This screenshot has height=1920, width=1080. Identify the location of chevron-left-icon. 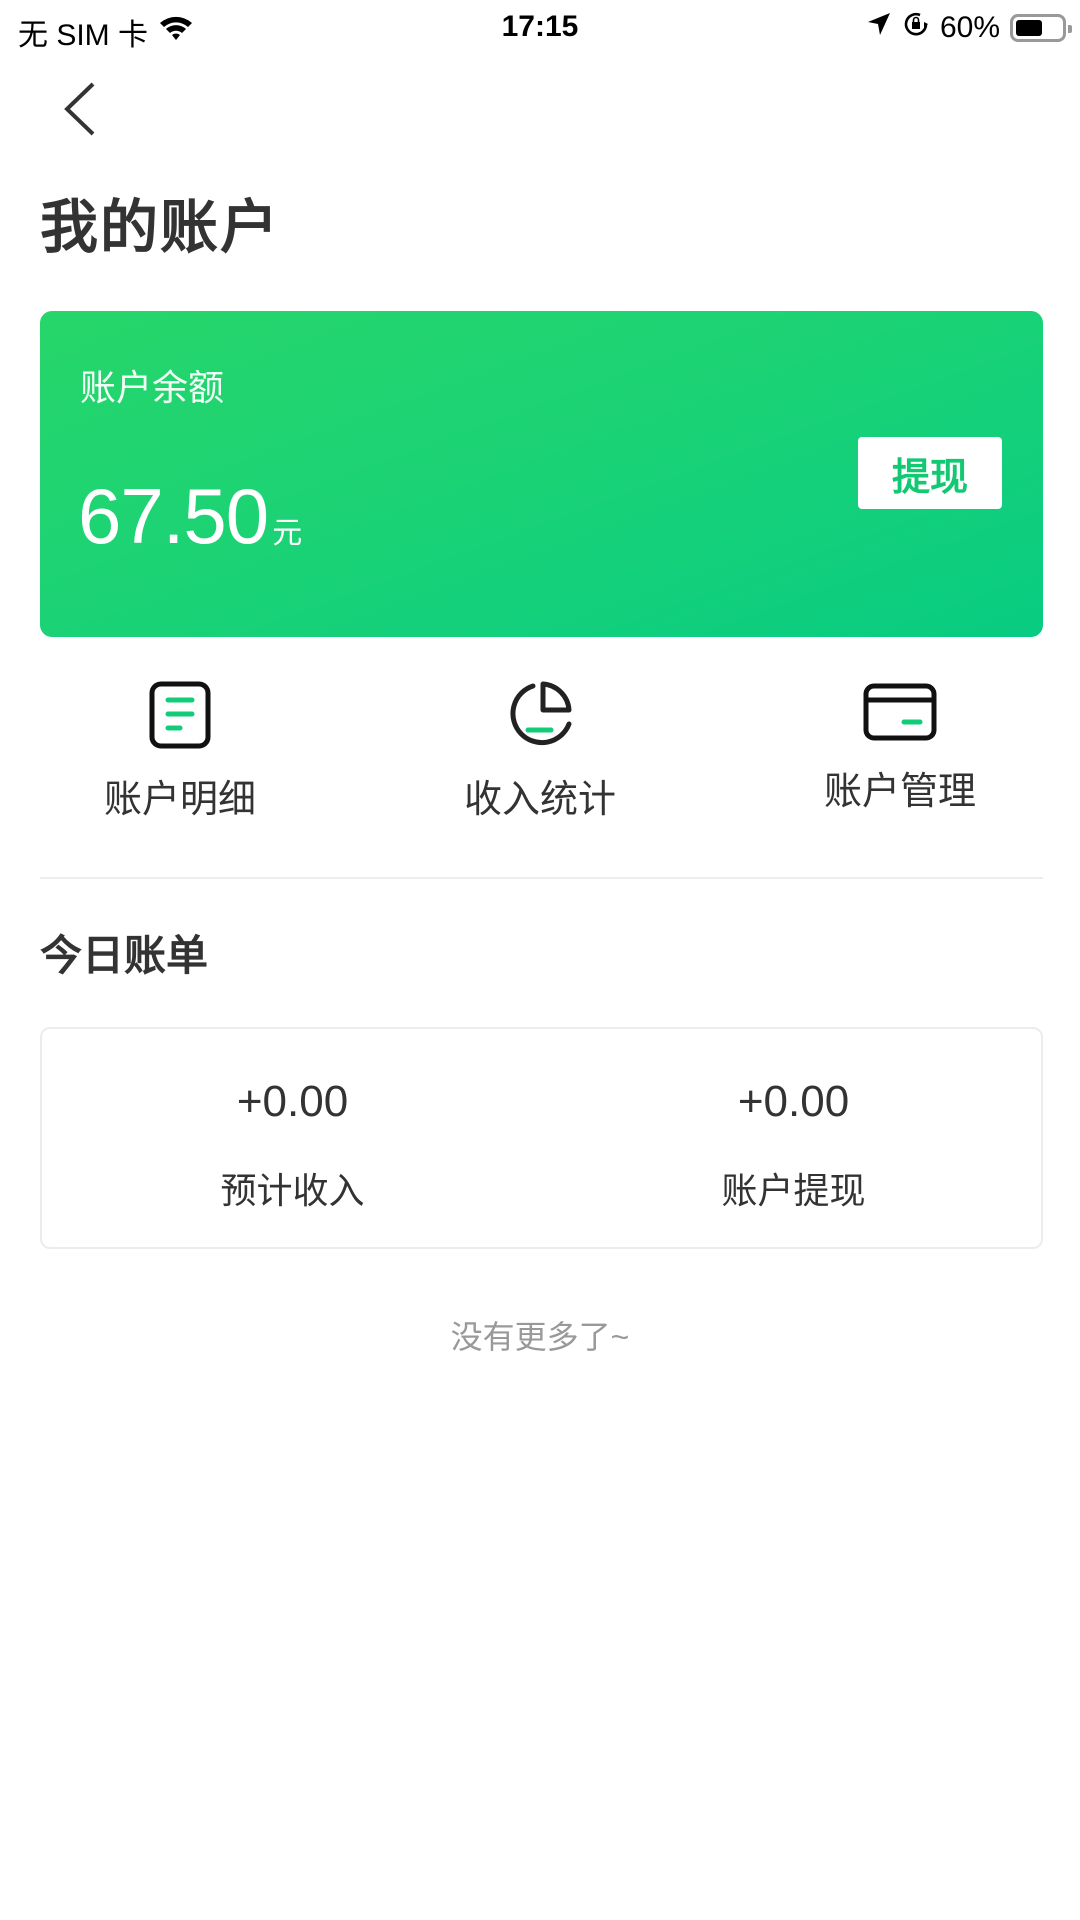
(79, 109).